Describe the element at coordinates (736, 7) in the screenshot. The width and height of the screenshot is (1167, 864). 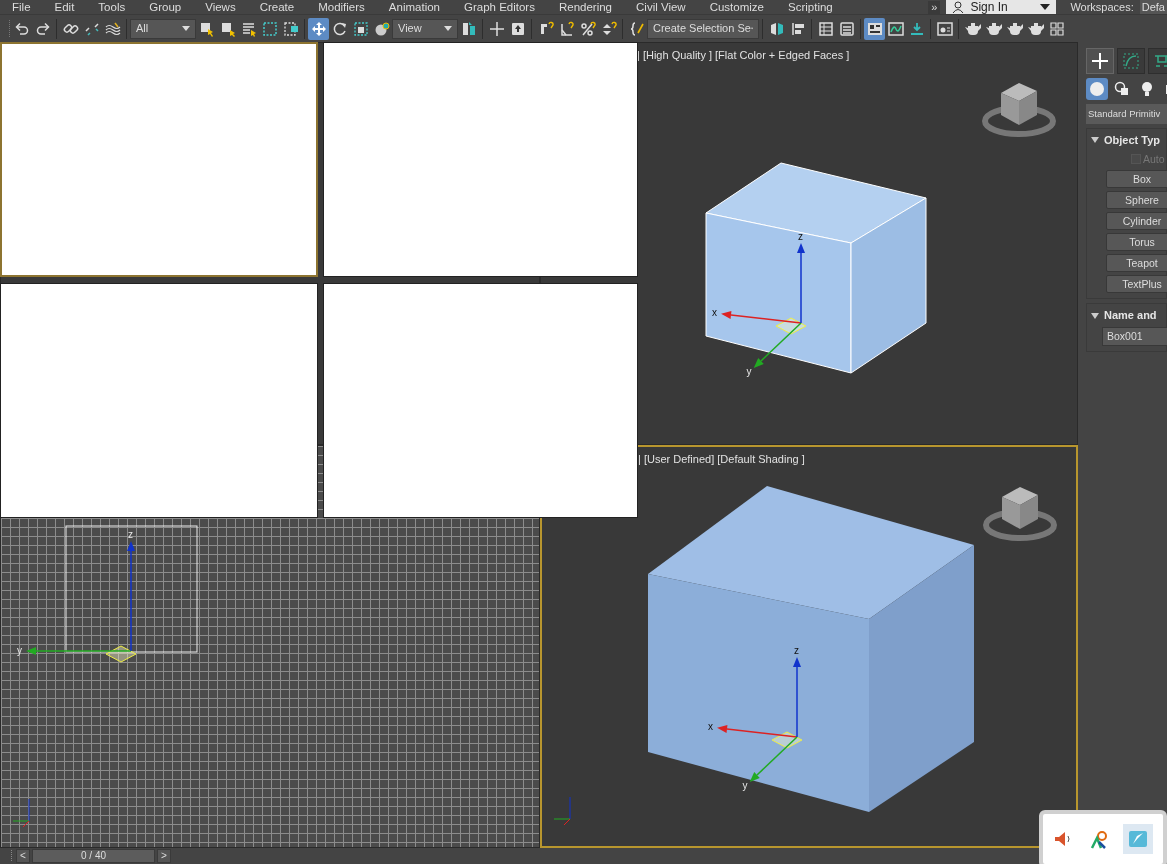
I see `menu-item: Customize` at that location.